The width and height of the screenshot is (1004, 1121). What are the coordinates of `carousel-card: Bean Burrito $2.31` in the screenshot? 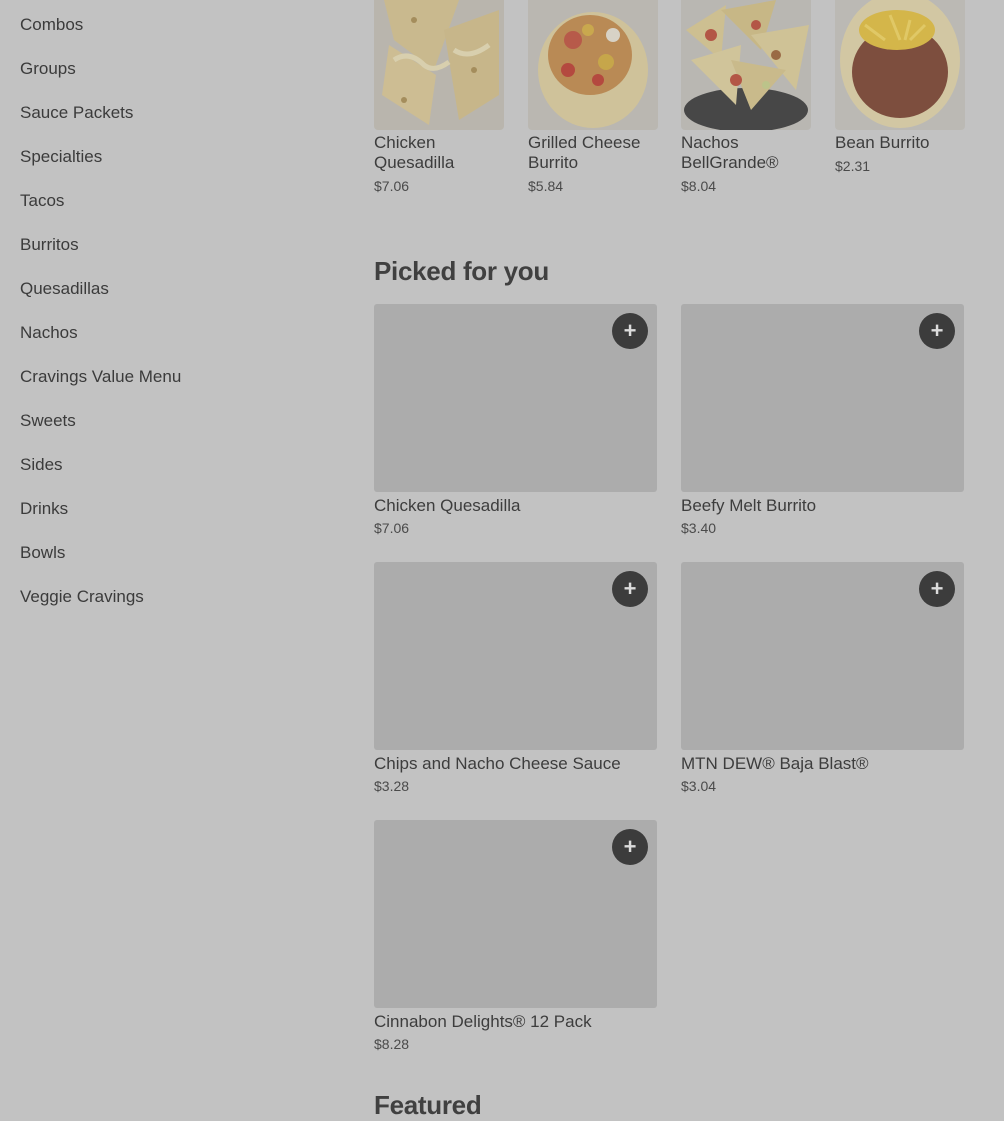 It's located at (900, 87).